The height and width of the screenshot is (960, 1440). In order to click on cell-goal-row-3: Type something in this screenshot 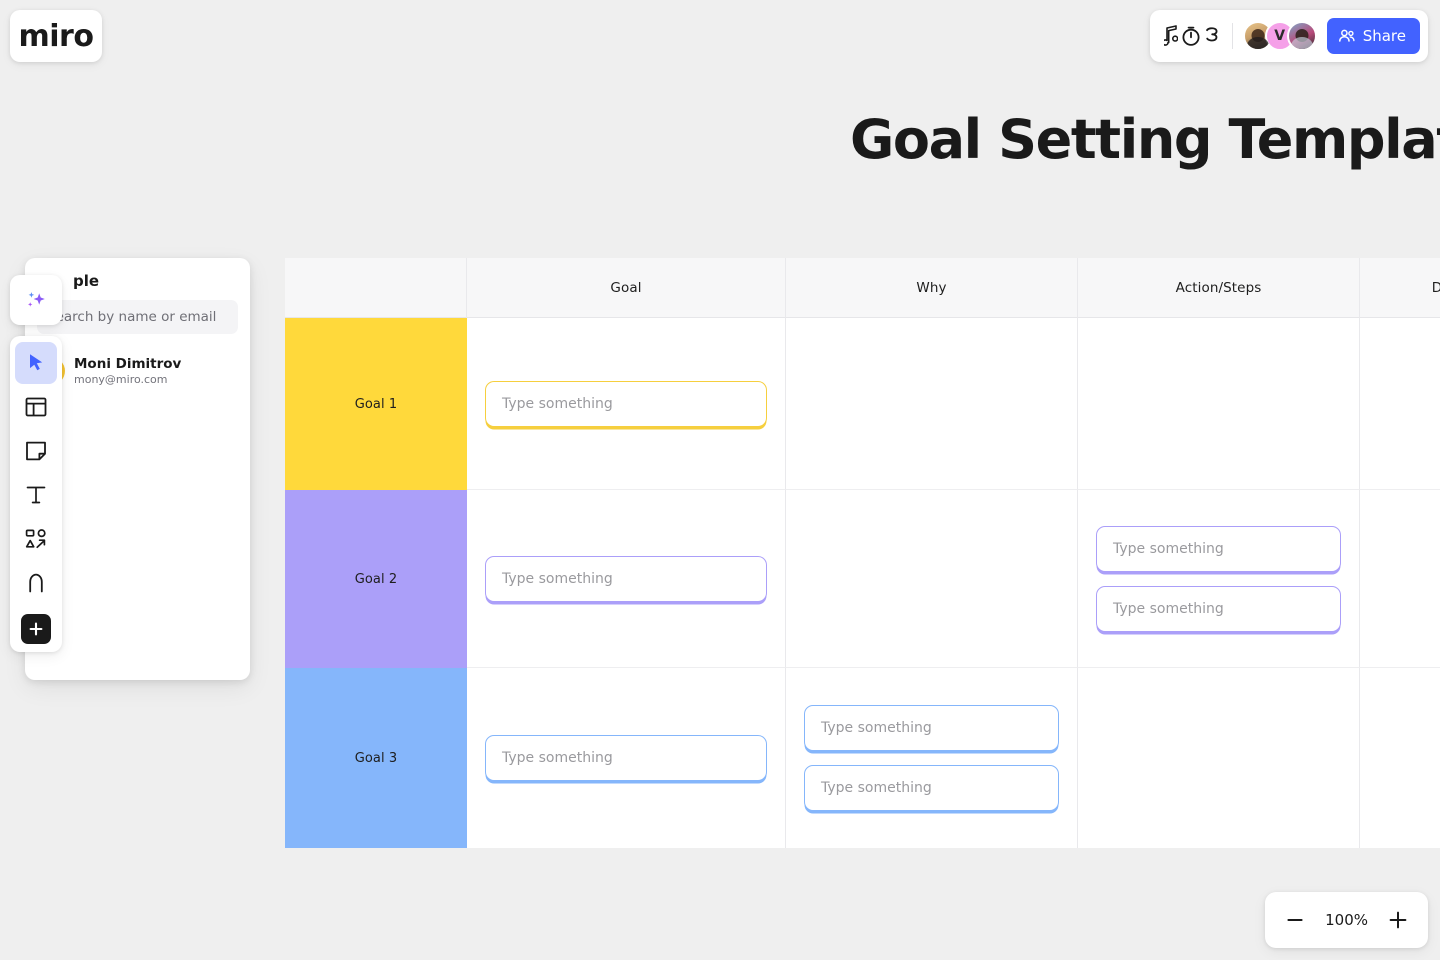, I will do `click(626, 758)`.